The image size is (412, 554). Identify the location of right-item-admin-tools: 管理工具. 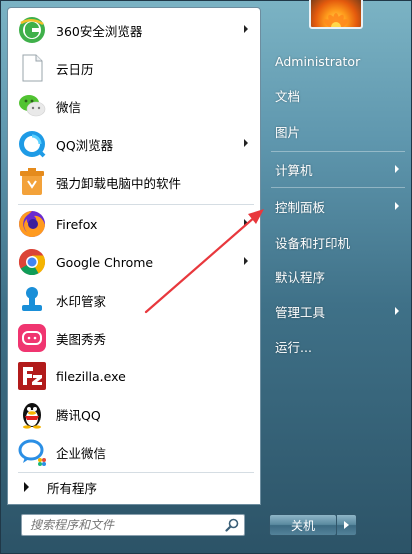
(338, 311).